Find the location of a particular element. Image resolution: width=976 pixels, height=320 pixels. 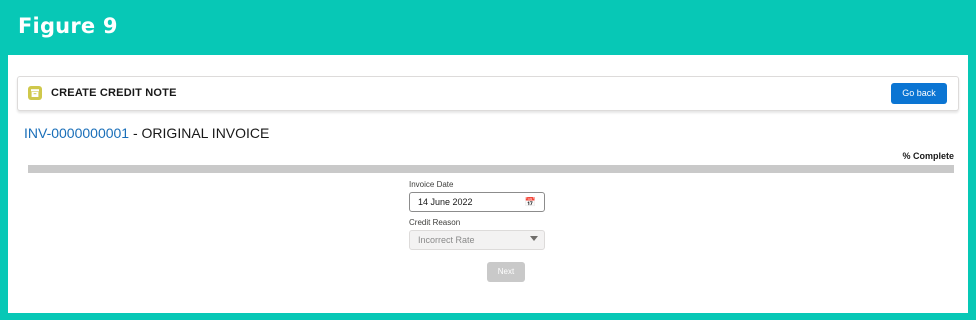

archive-icon is located at coordinates (35, 93).